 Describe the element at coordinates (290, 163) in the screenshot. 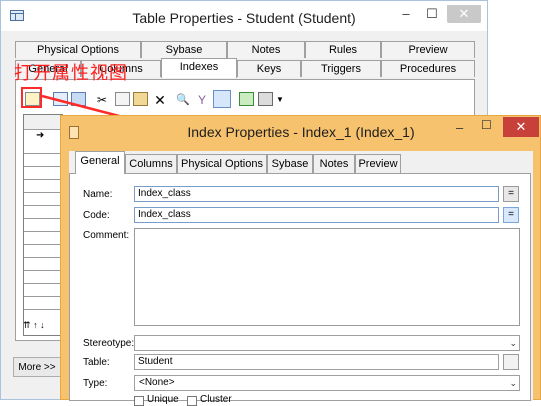

I see `inner-tab-sybase: Sybase` at that location.